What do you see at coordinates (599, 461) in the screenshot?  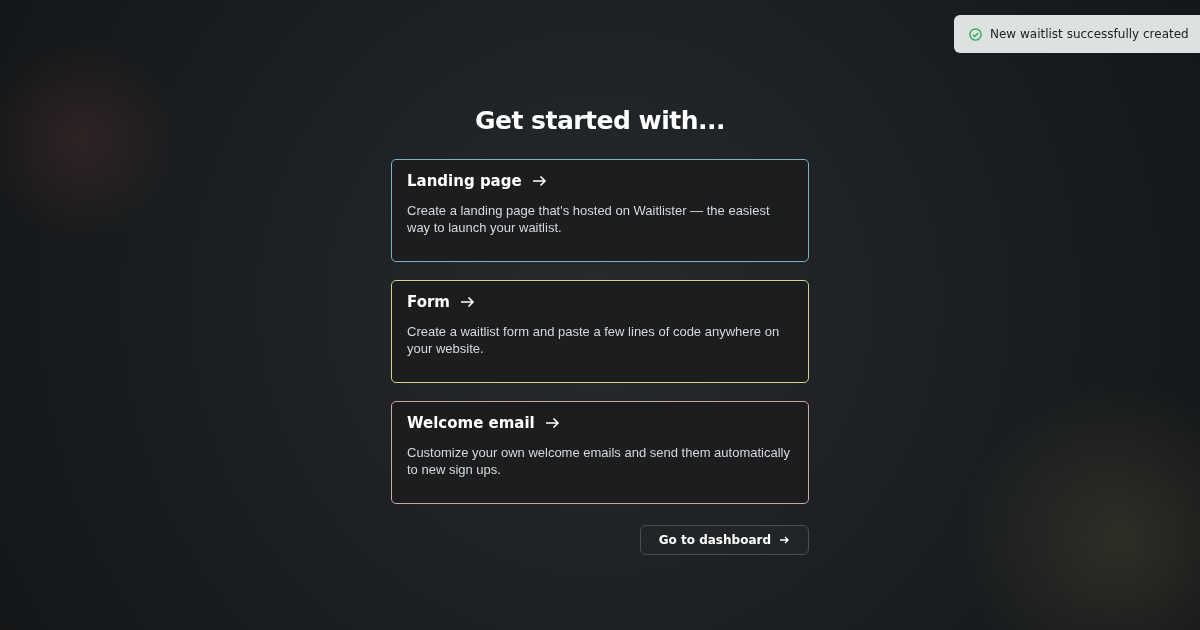 I see `option-description: Customize your own welcome emails and send them automatically to new sign ups.` at bounding box center [599, 461].